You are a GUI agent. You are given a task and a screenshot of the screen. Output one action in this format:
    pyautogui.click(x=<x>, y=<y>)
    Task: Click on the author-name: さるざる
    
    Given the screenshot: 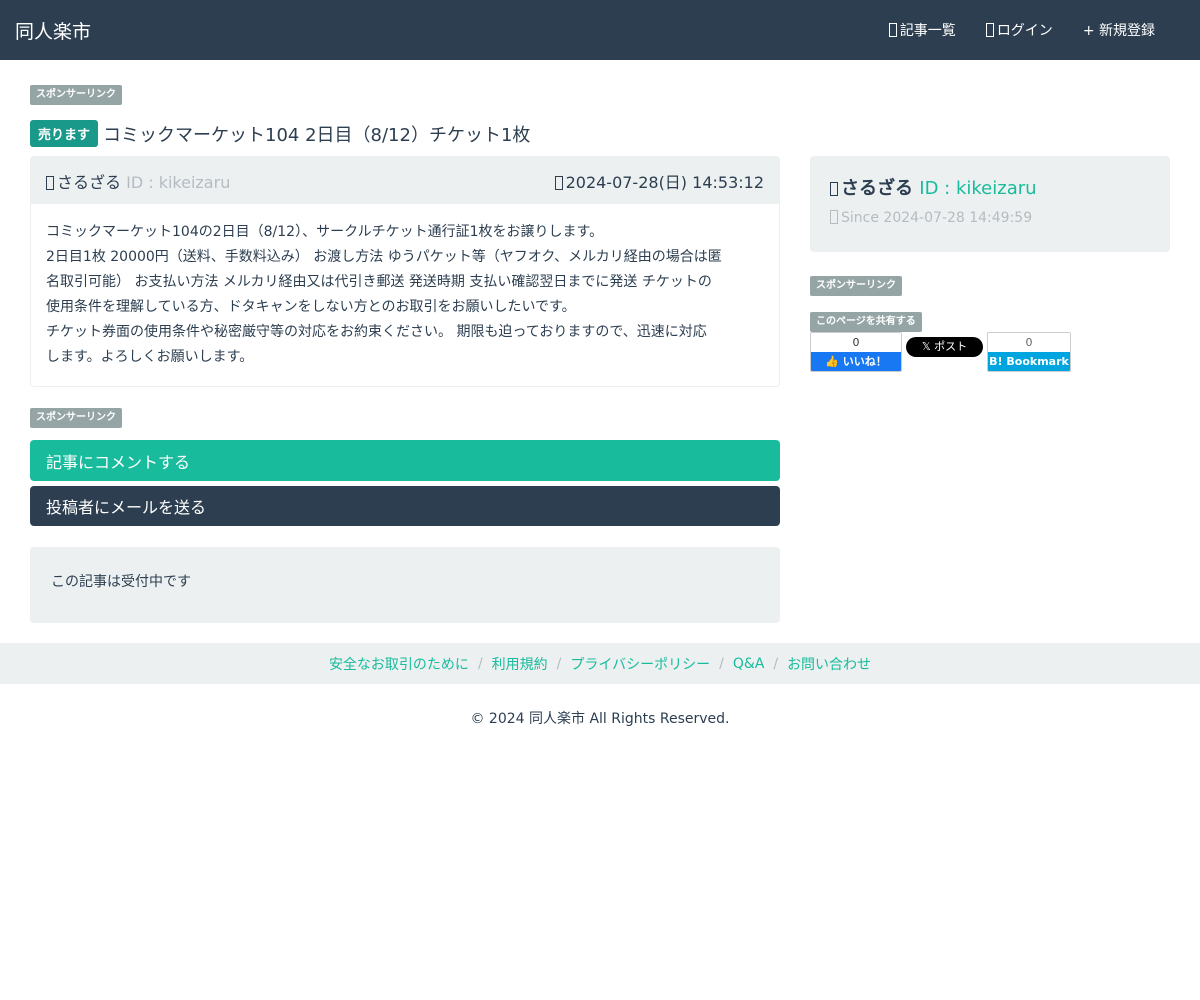 What is the action you would take?
    pyautogui.click(x=89, y=182)
    